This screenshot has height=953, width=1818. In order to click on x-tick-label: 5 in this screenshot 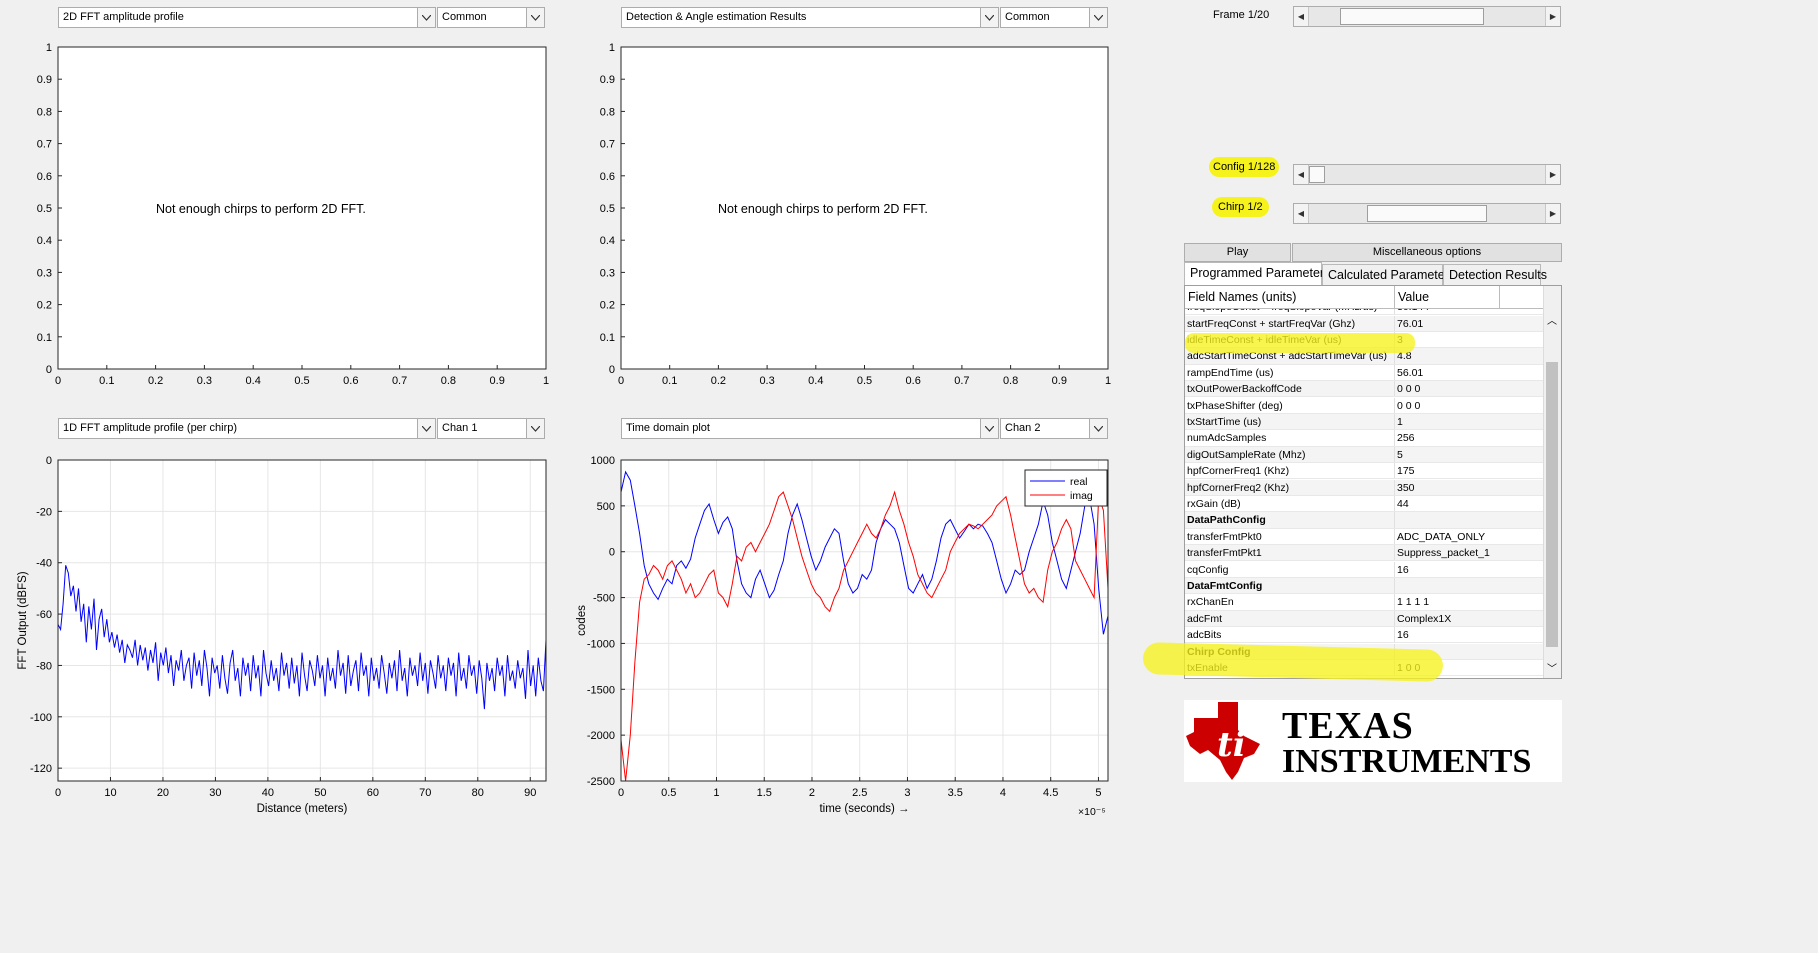, I will do `click(1098, 793)`.